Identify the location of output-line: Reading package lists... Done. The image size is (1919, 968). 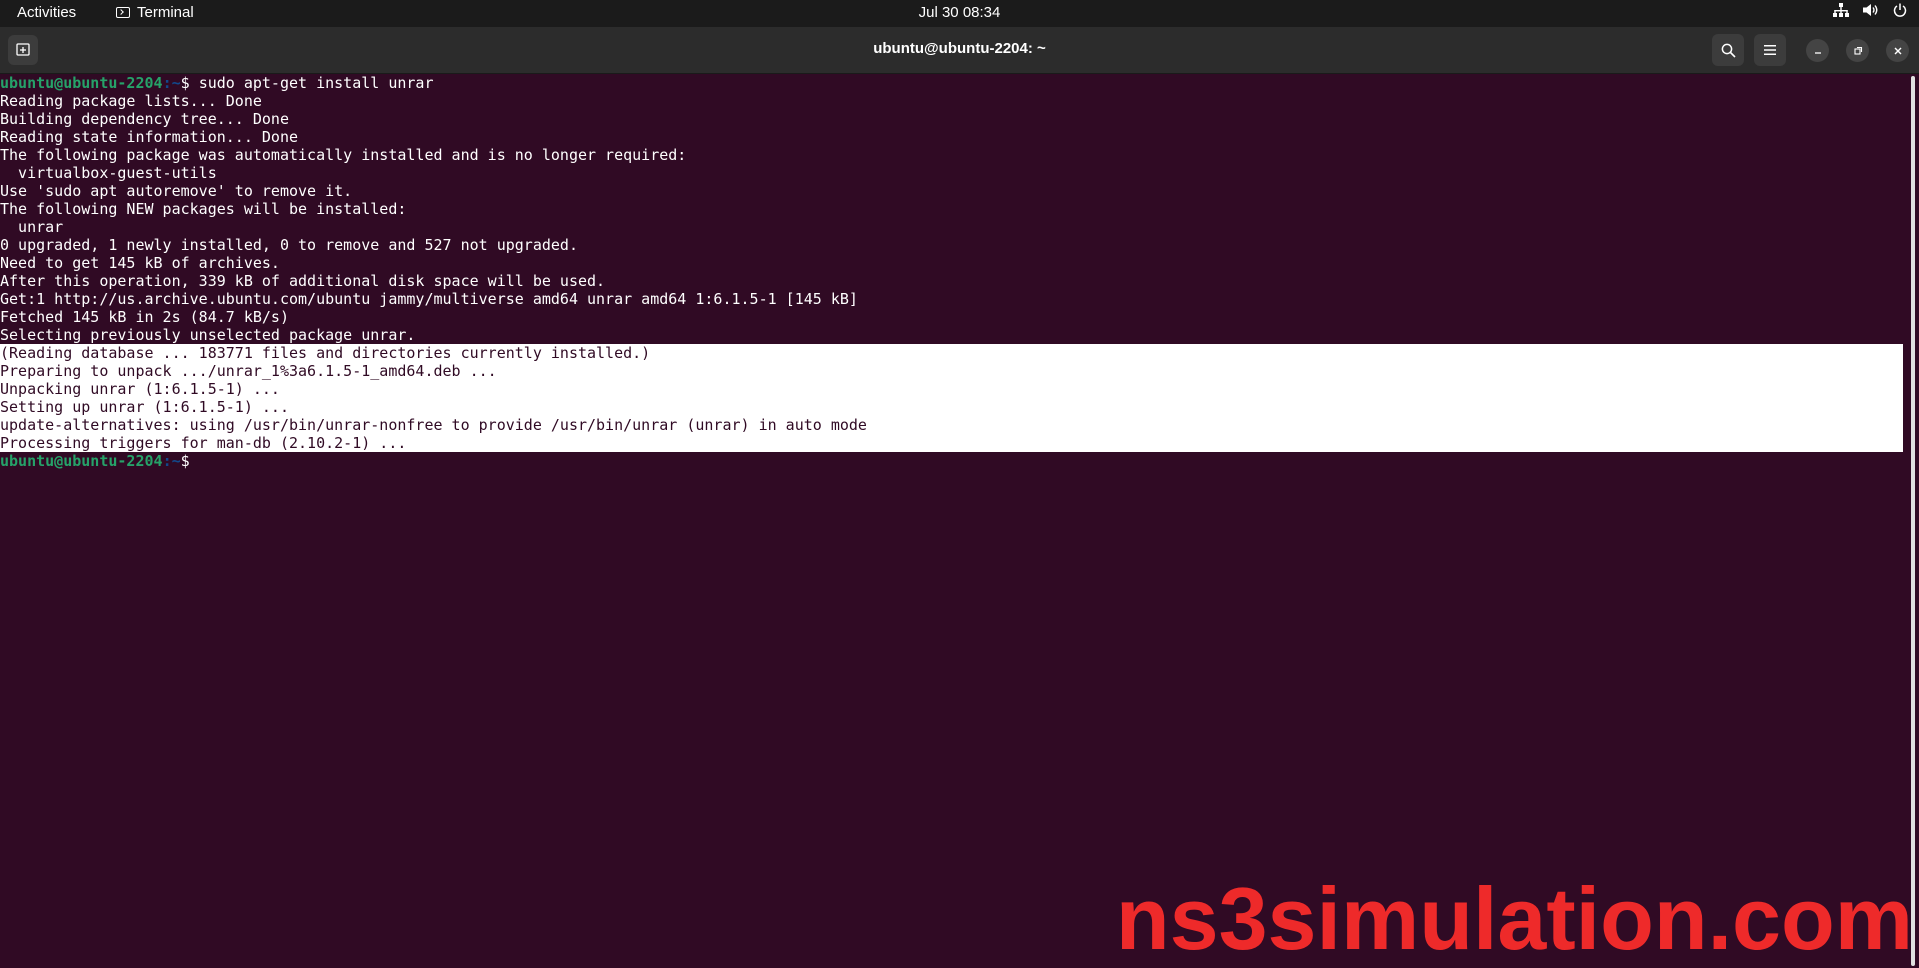
(131, 101).